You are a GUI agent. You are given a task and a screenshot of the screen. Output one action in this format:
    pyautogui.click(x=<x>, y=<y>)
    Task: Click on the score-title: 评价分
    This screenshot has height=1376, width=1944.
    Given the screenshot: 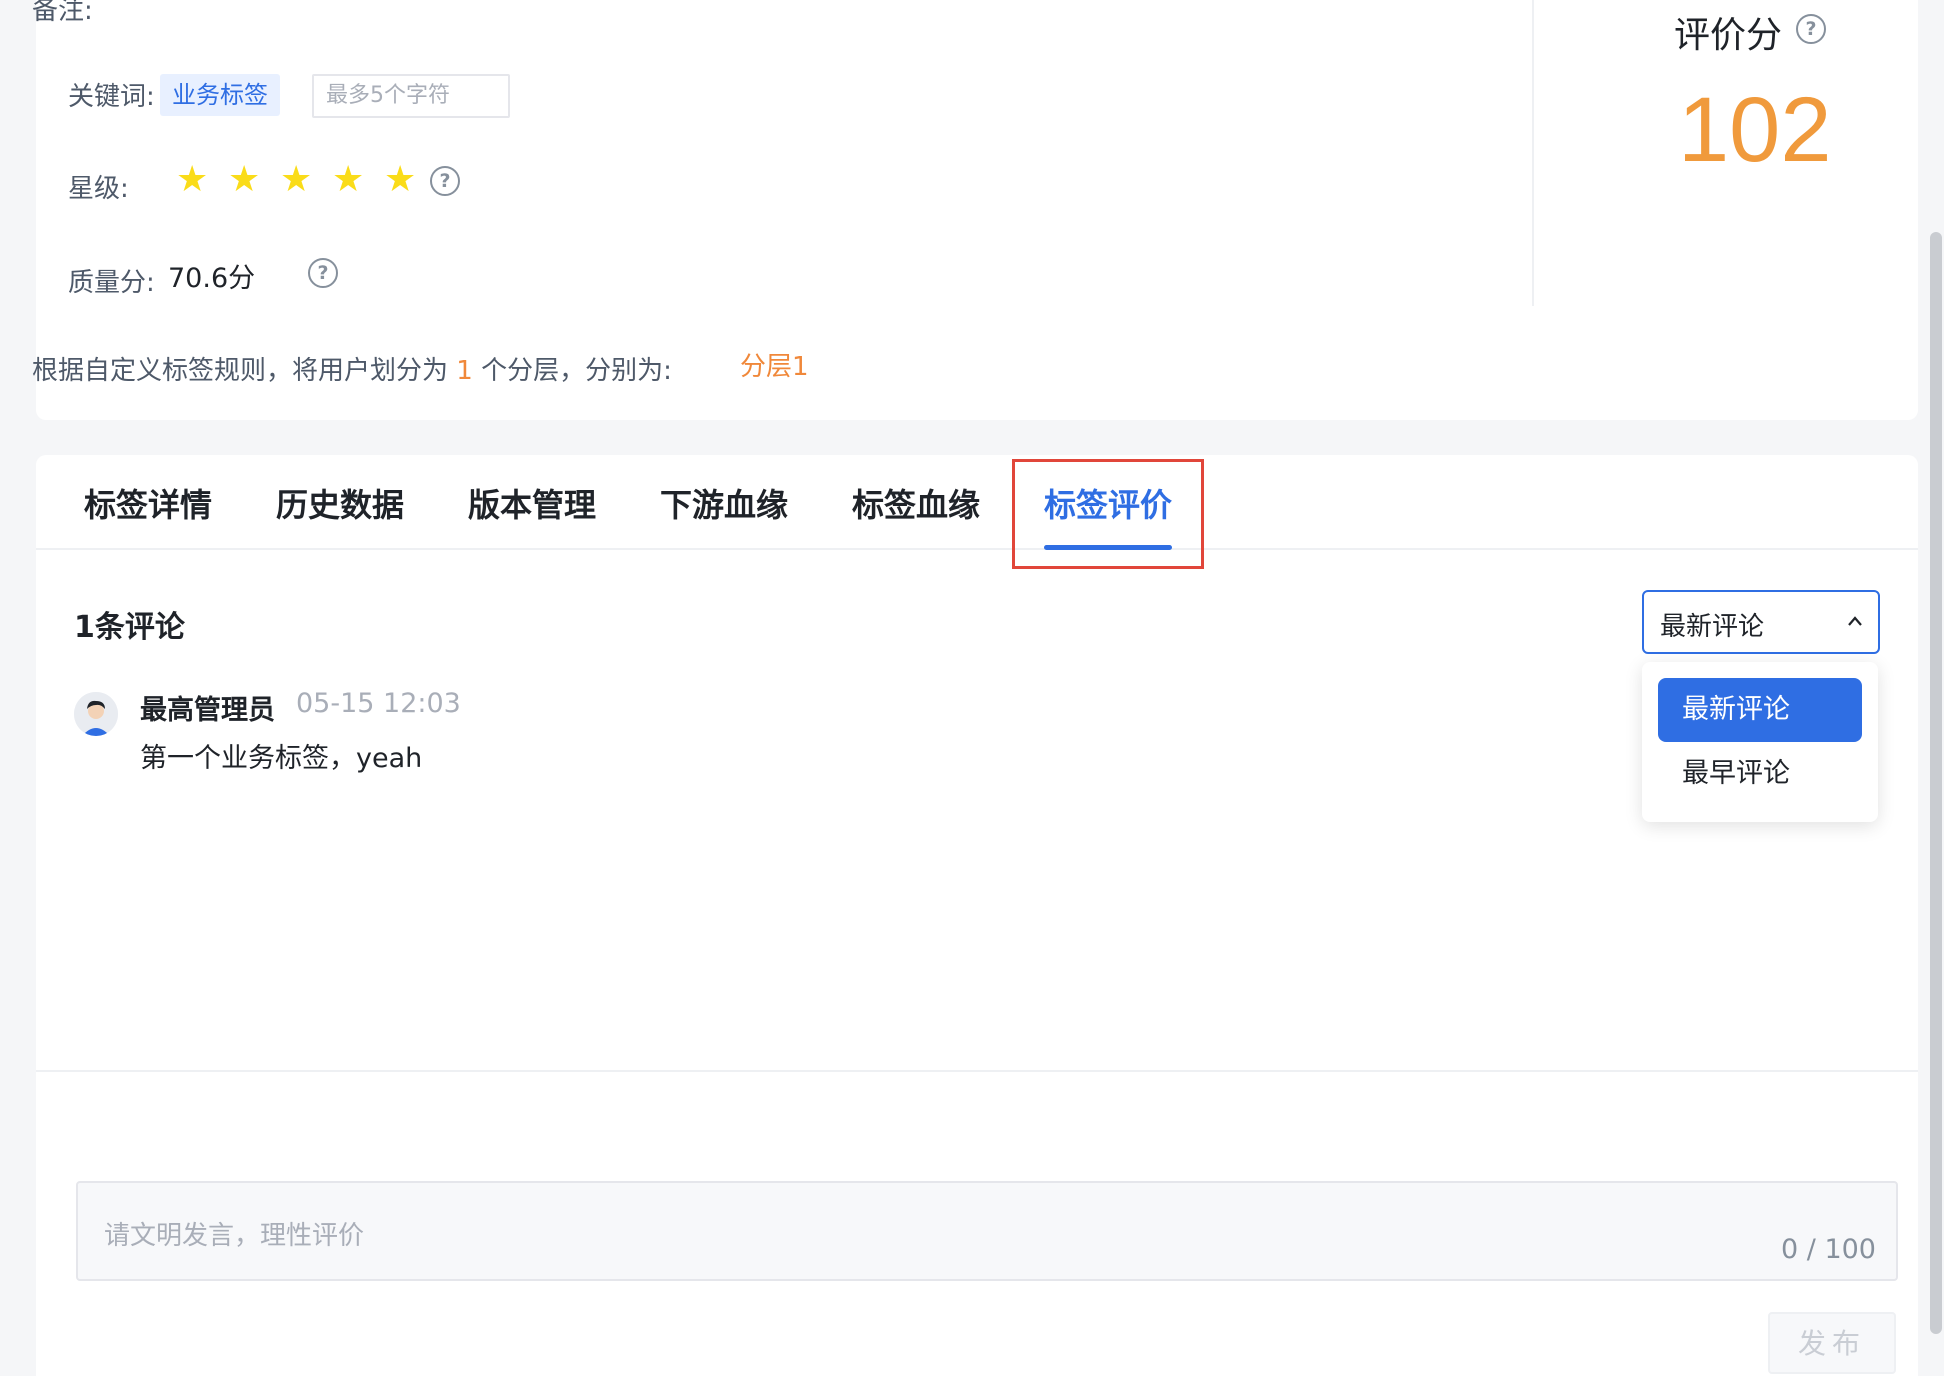 What is the action you would take?
    pyautogui.click(x=1728, y=35)
    